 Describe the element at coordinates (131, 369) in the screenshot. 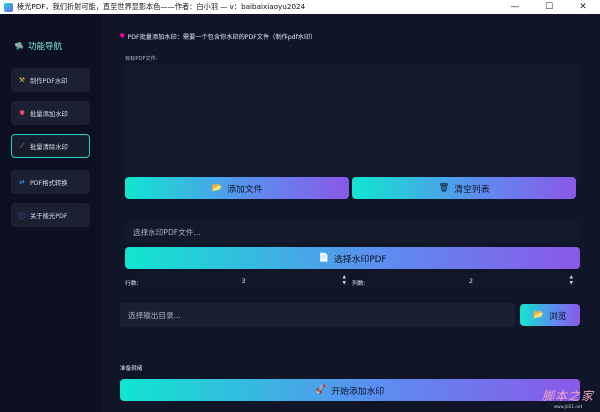

I see `status-text: 准备就绪` at that location.